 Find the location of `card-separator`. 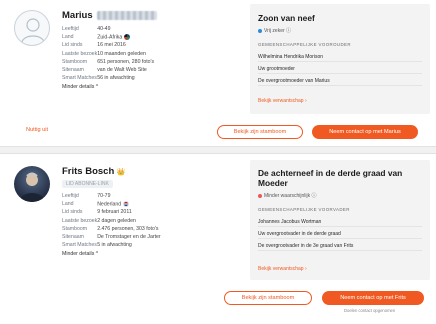

card-separator is located at coordinates (218, 150).